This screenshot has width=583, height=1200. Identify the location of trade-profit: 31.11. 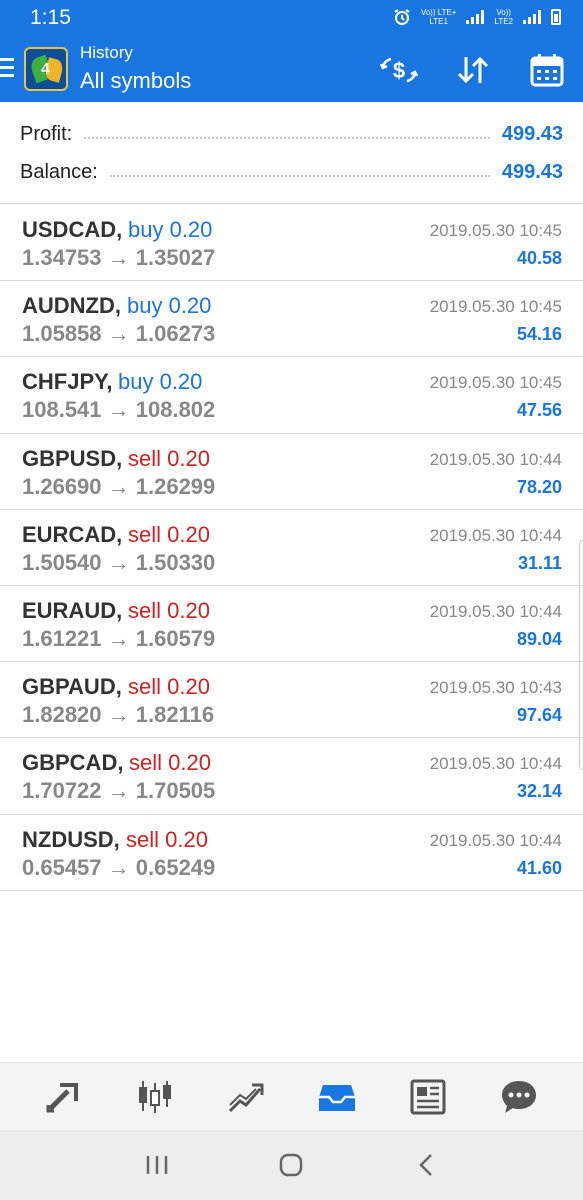
(539, 562).